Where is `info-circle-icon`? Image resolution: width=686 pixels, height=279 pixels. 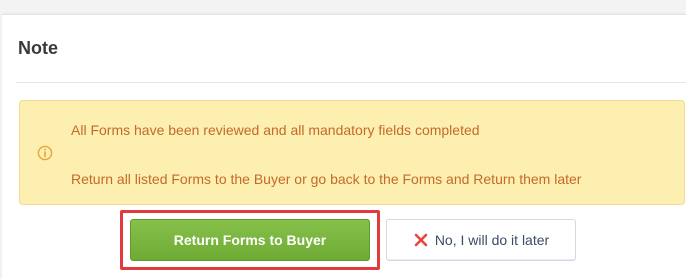 info-circle-icon is located at coordinates (45, 153).